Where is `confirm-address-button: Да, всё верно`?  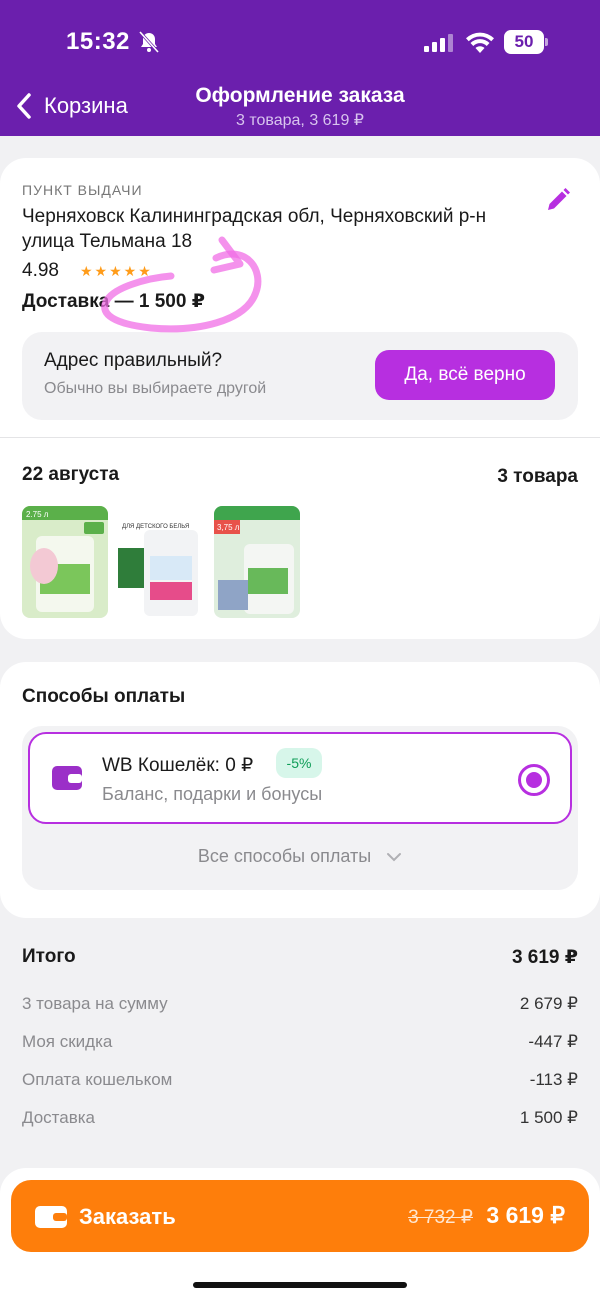
confirm-address-button: Да, всё верно is located at coordinates (465, 375).